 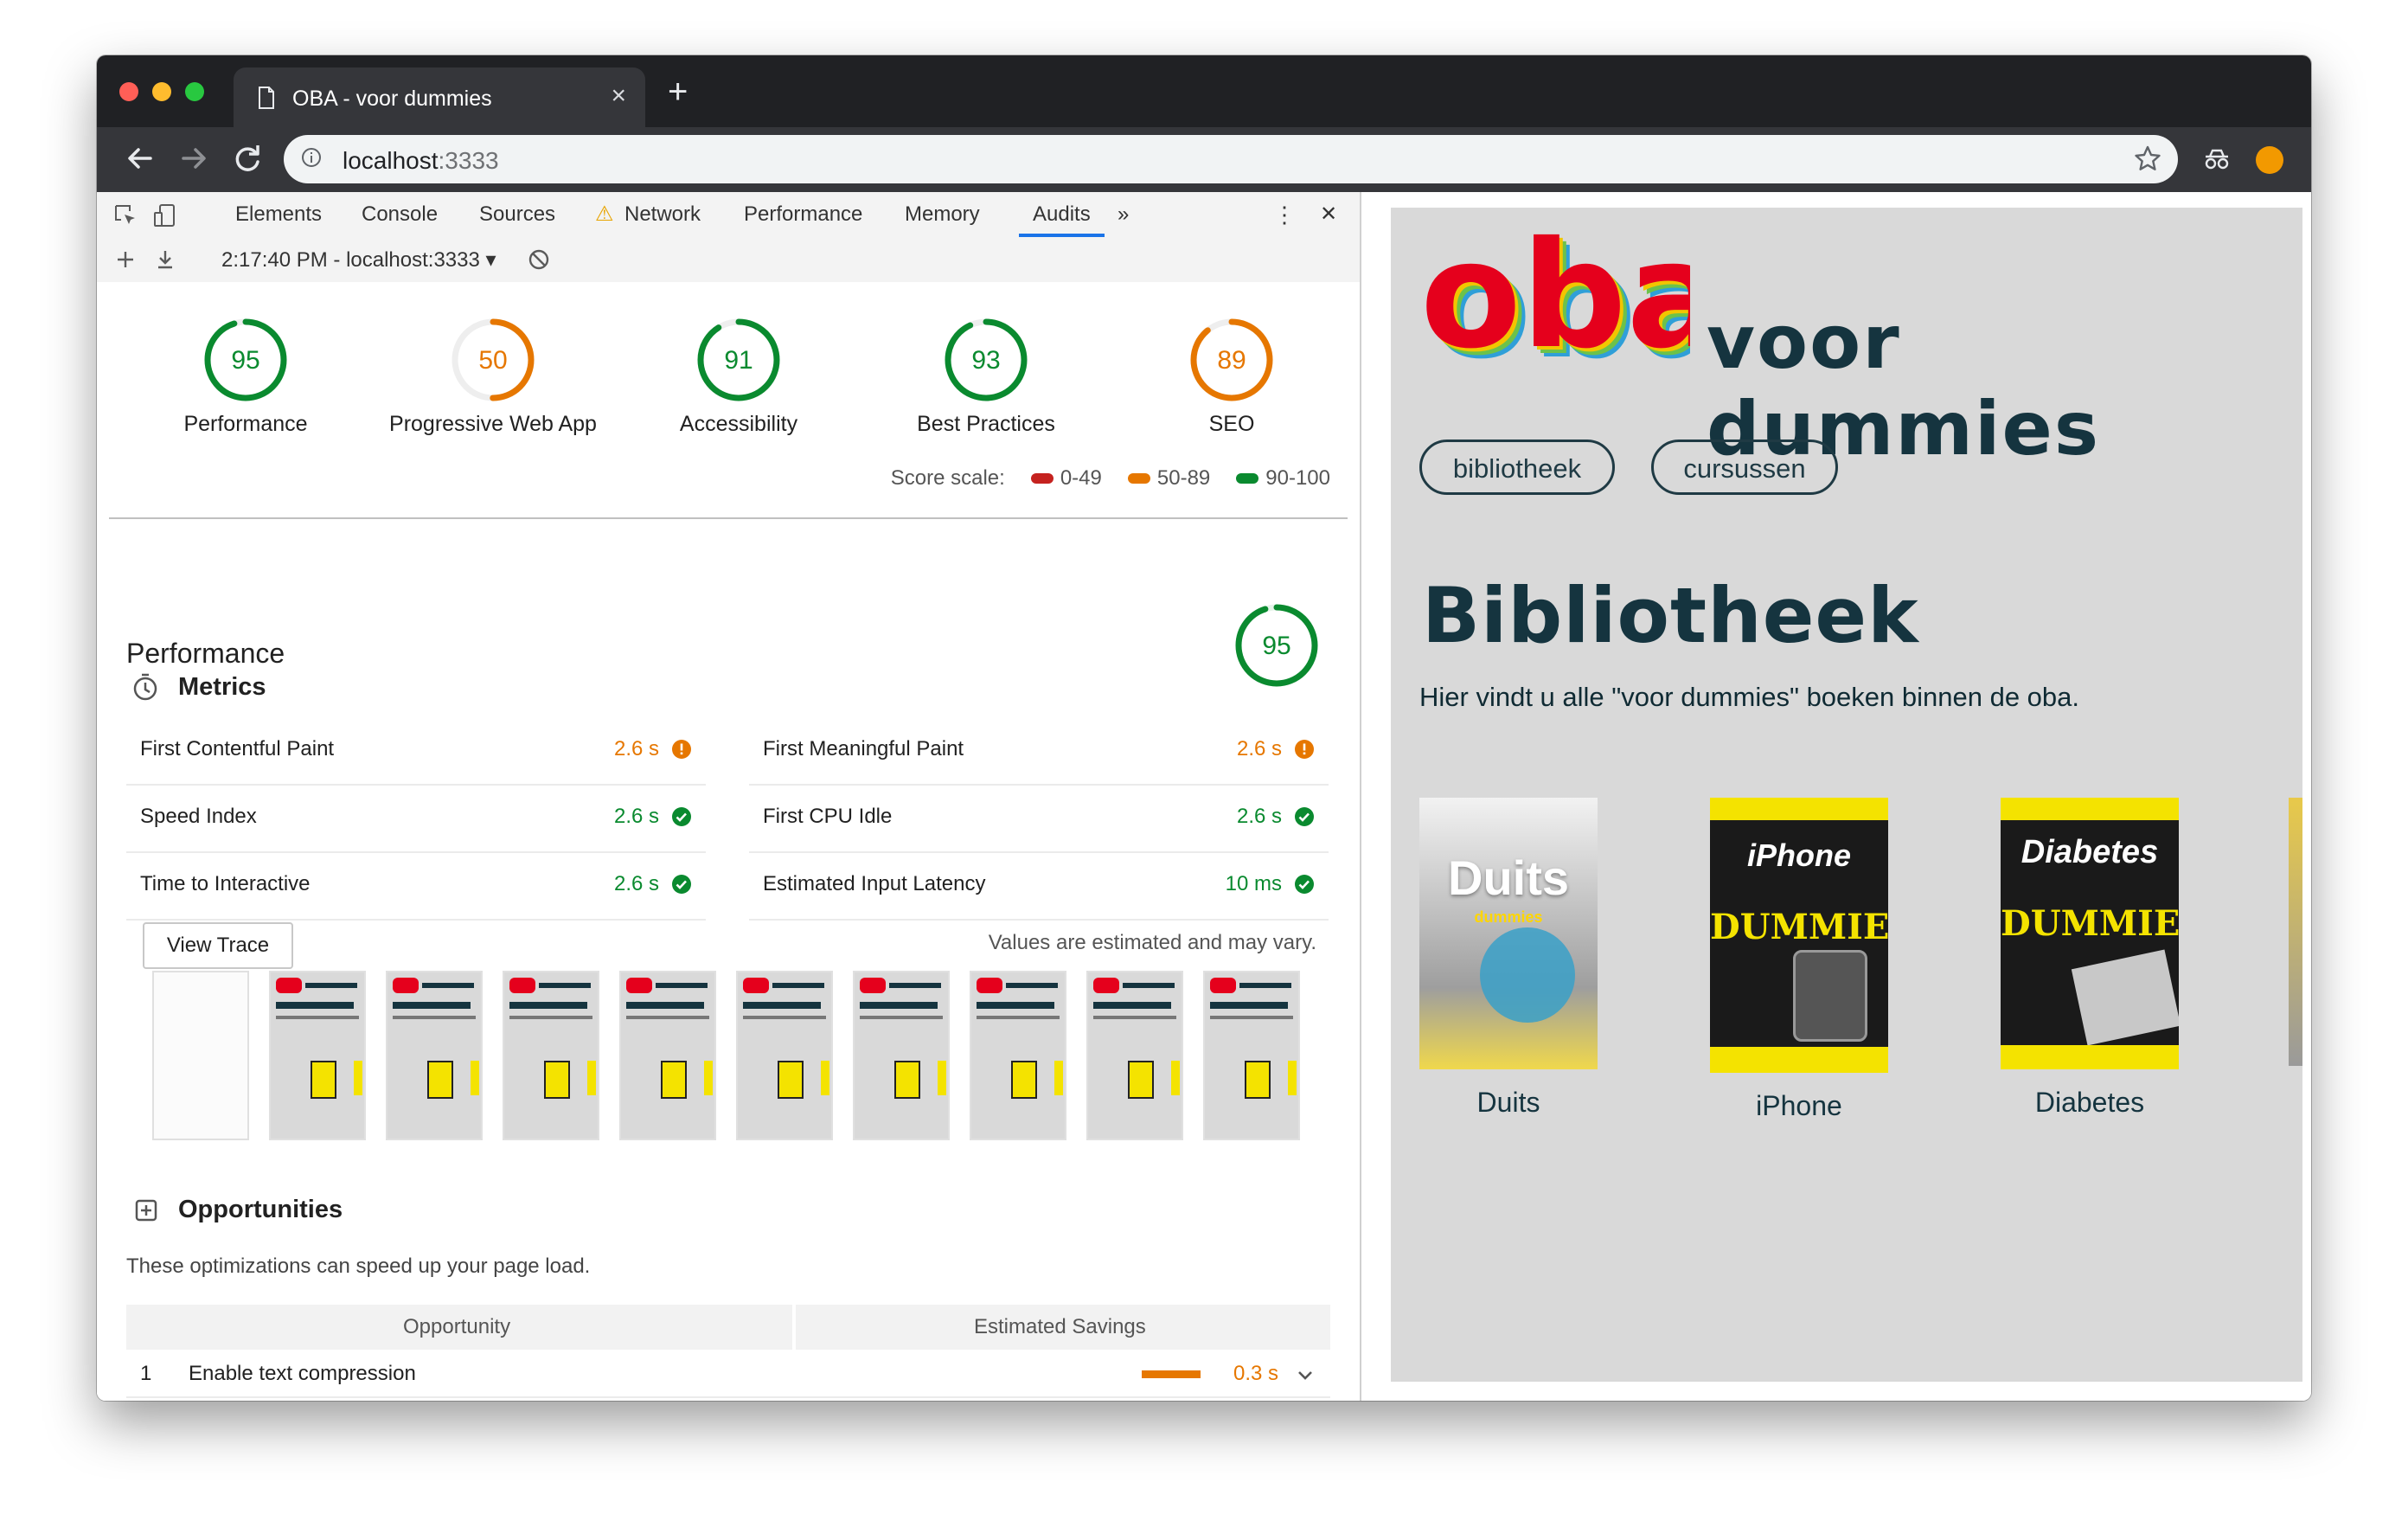 What do you see at coordinates (1284, 215) in the screenshot?
I see `devtools-menu-icon: ⋮` at bounding box center [1284, 215].